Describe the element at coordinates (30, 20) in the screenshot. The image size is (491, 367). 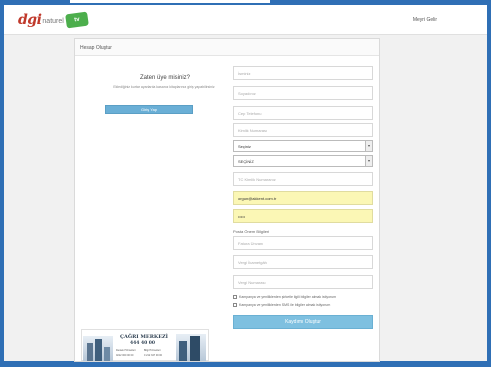
I see `logo-main: dgi` at that location.